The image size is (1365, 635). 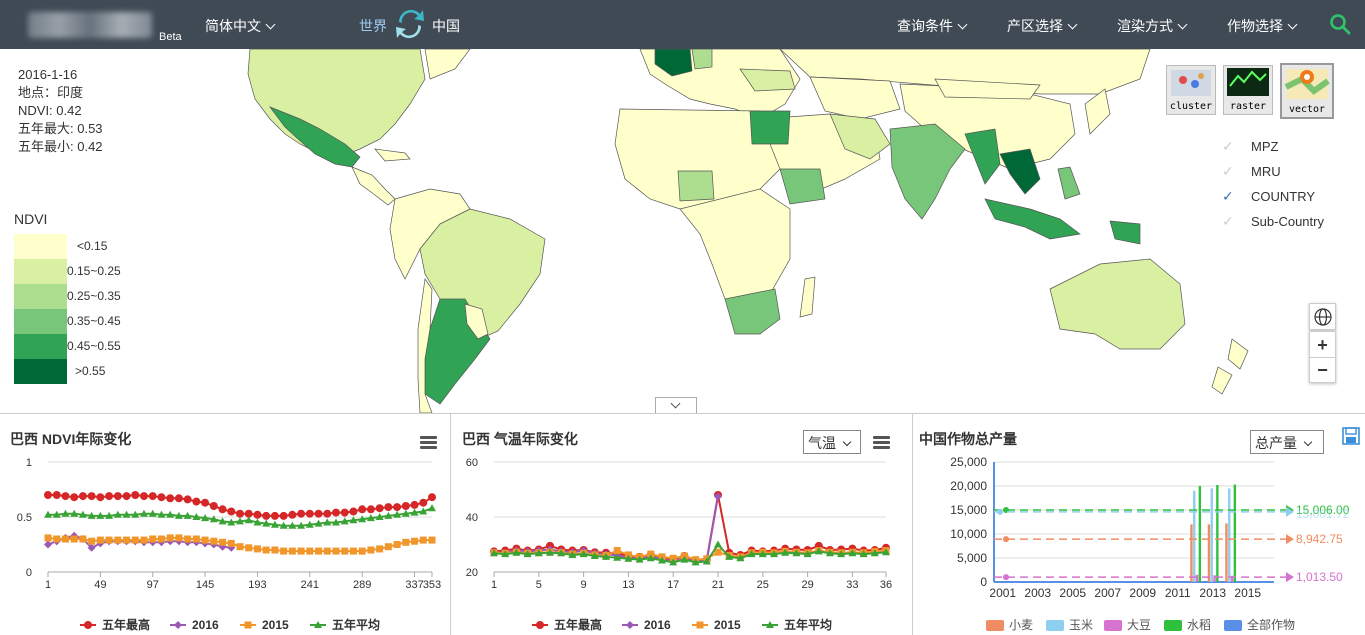 What do you see at coordinates (1037, 593) in the screenshot?
I see `axis-tick-label: 2003` at bounding box center [1037, 593].